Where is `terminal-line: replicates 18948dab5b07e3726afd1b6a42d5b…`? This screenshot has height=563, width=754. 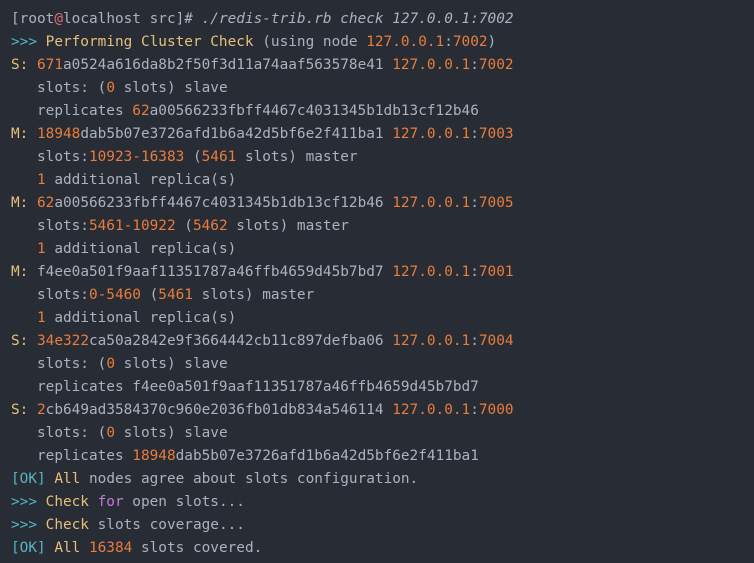 terminal-line: replicates 18948dab5b07e3726afd1b6a42d5b… is located at coordinates (382, 456).